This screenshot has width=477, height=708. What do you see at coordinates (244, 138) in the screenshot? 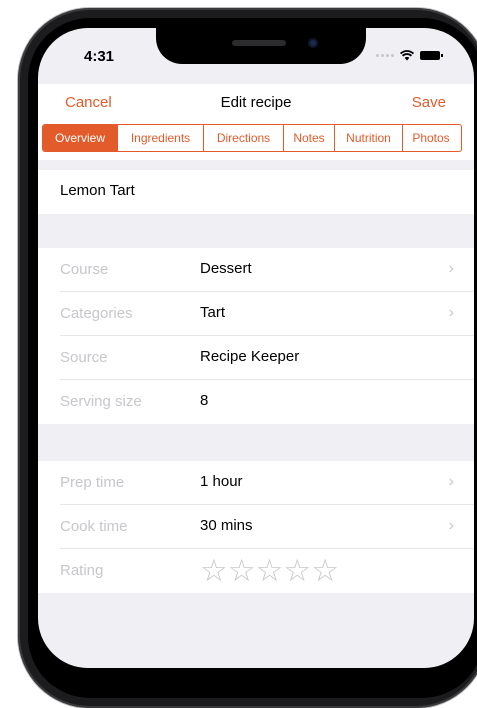
I see `tab-directions: Directions` at bounding box center [244, 138].